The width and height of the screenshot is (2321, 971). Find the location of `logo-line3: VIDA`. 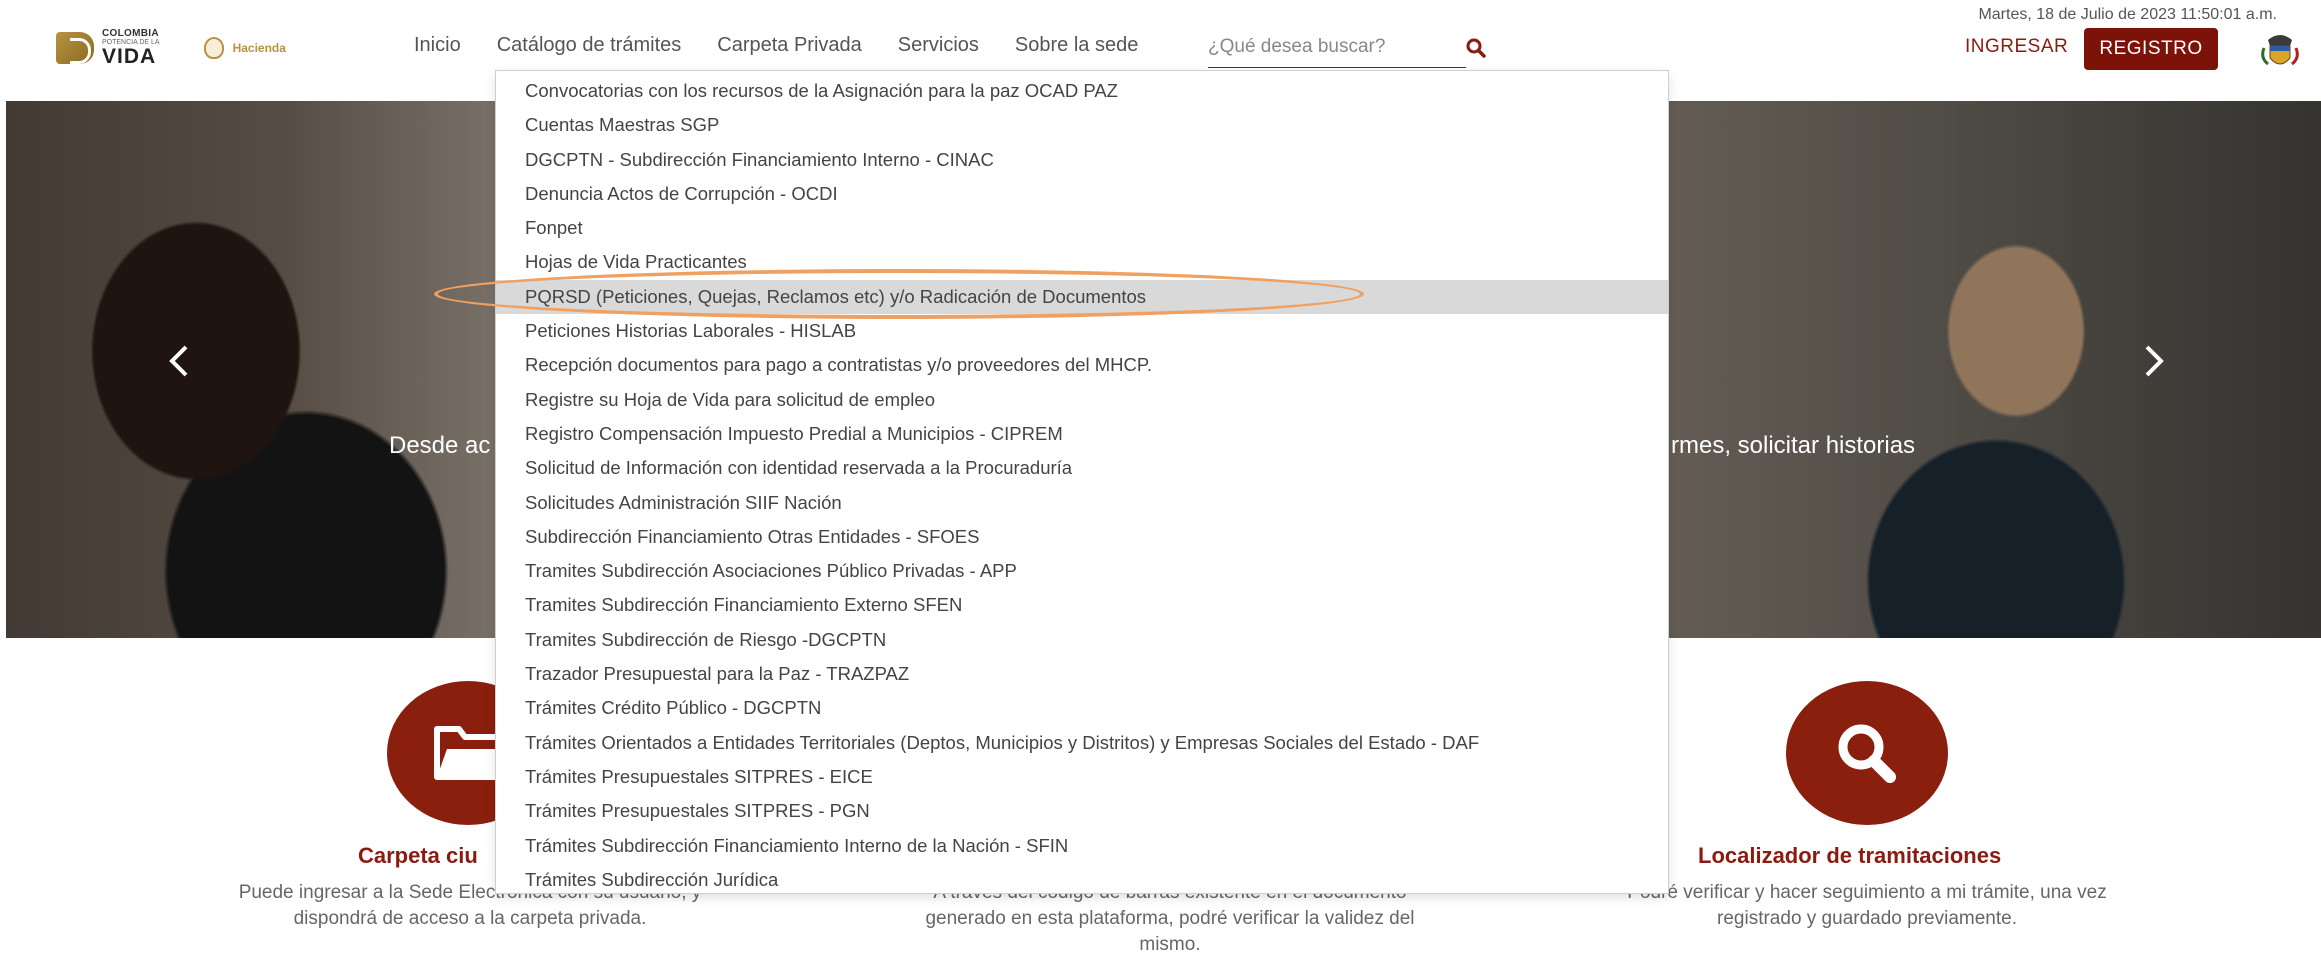

logo-line3: VIDA is located at coordinates (129, 56).